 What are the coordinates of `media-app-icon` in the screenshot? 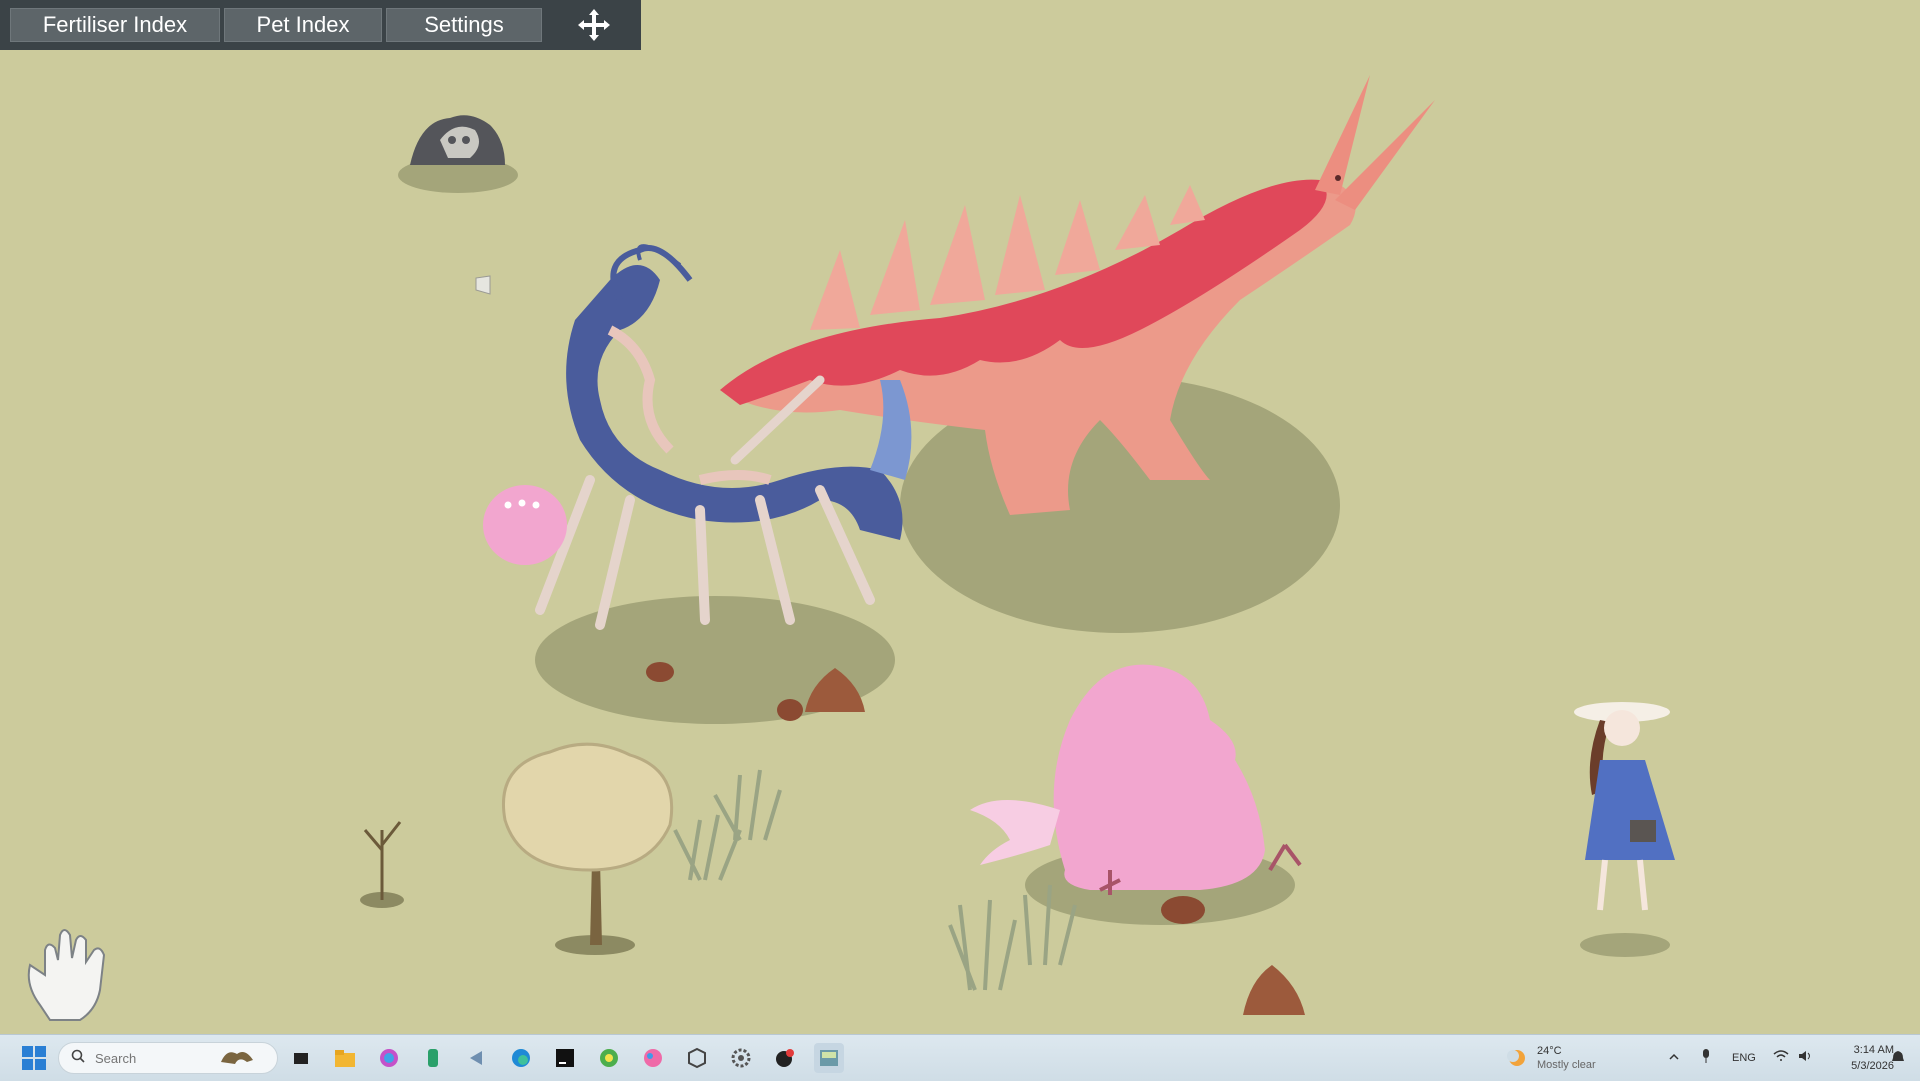 It's located at (785, 1058).